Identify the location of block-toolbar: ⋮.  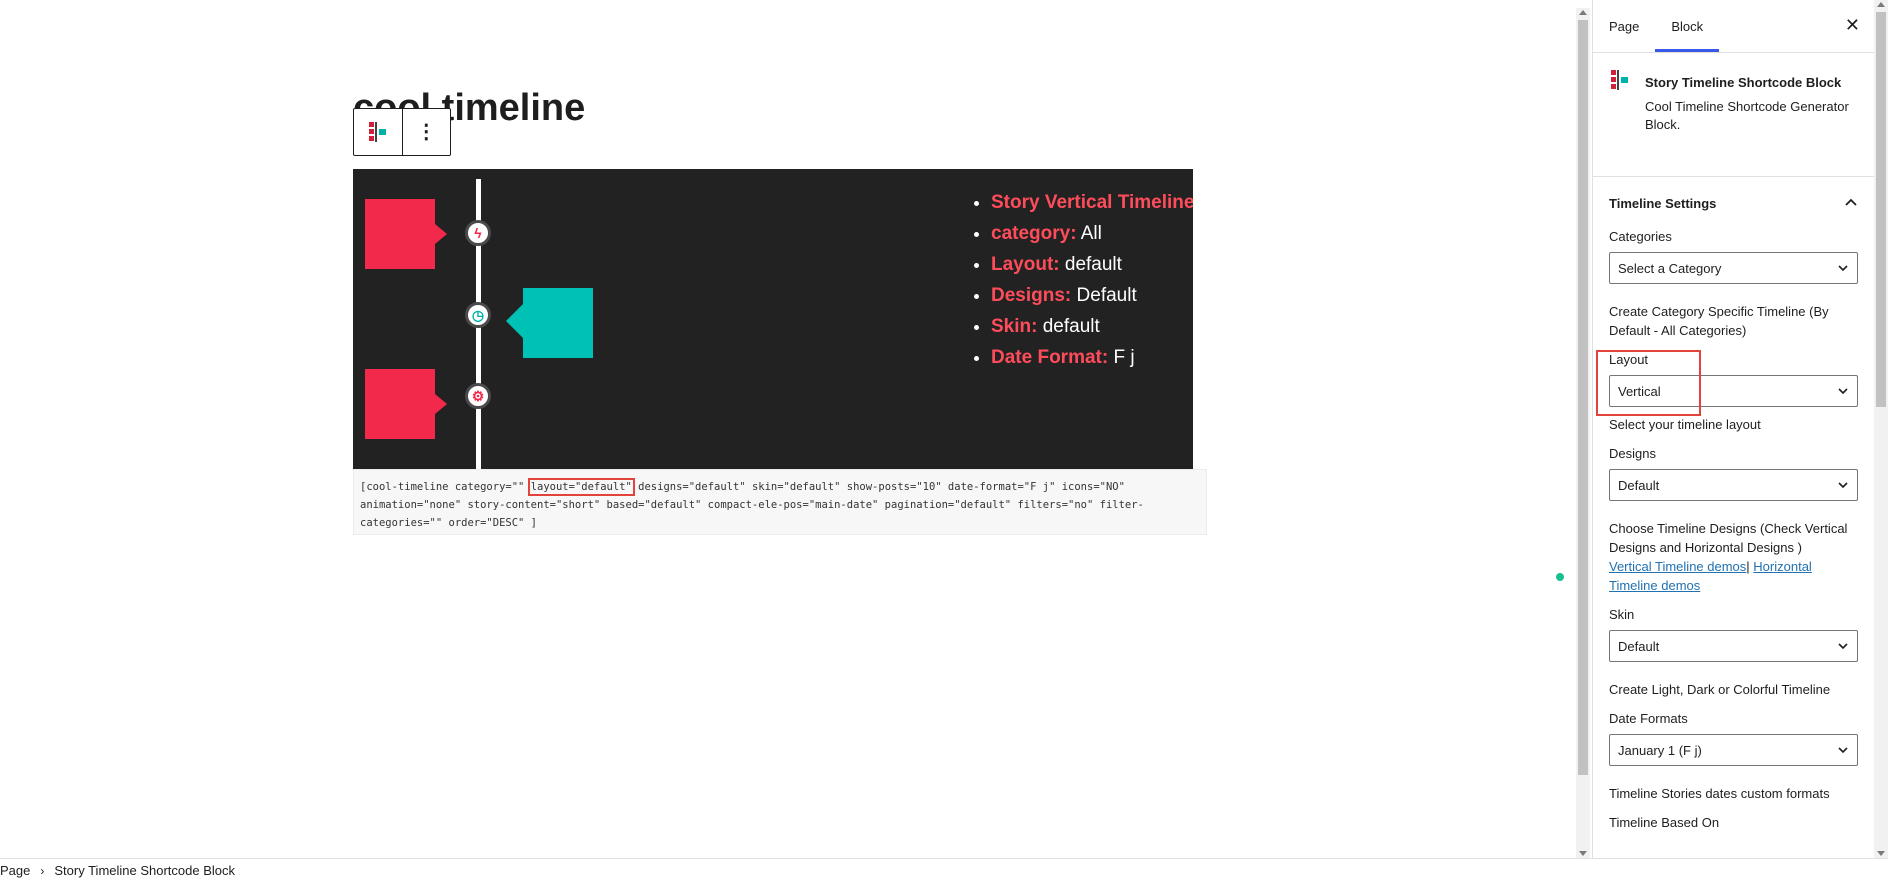
(402, 132).